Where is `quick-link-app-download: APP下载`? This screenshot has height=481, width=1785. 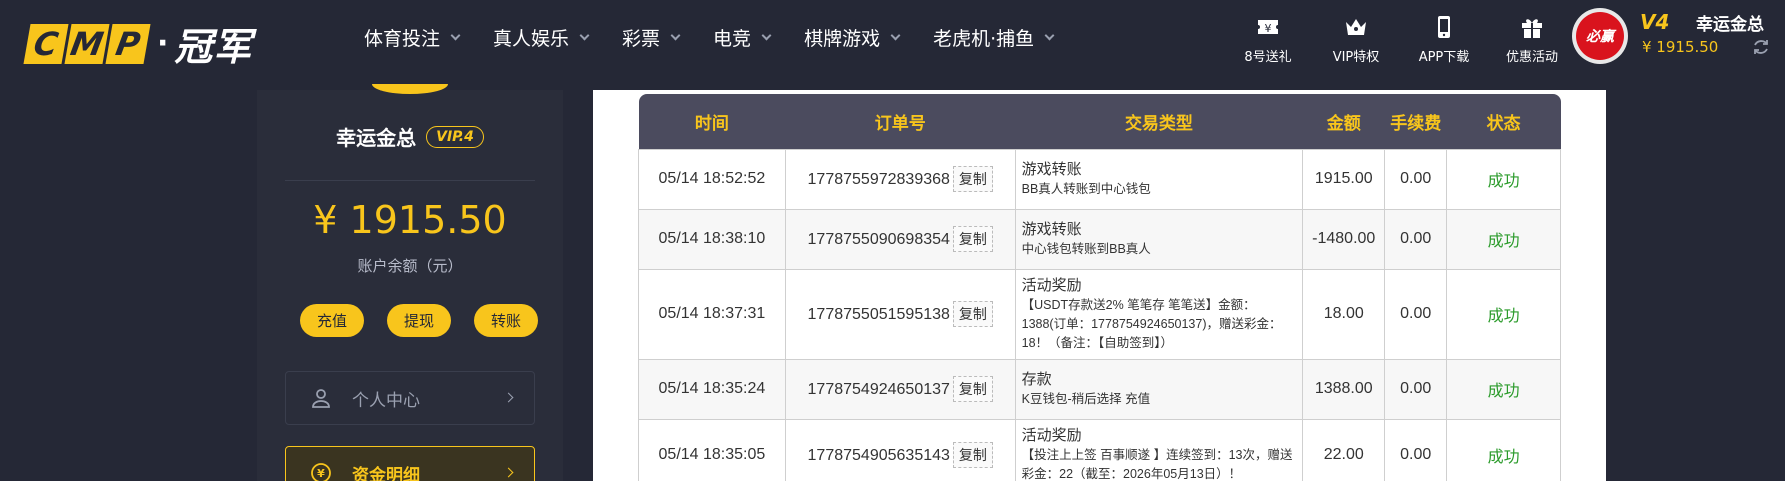
quick-link-app-download: APP下载 is located at coordinates (1444, 38).